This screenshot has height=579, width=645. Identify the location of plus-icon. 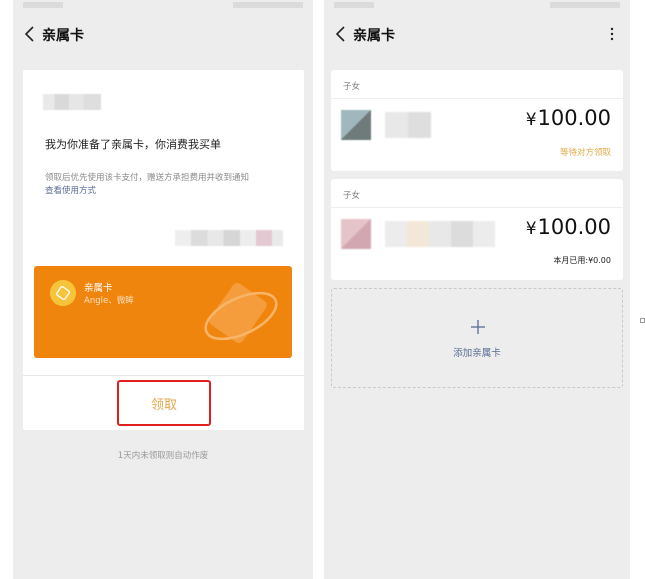
(478, 327).